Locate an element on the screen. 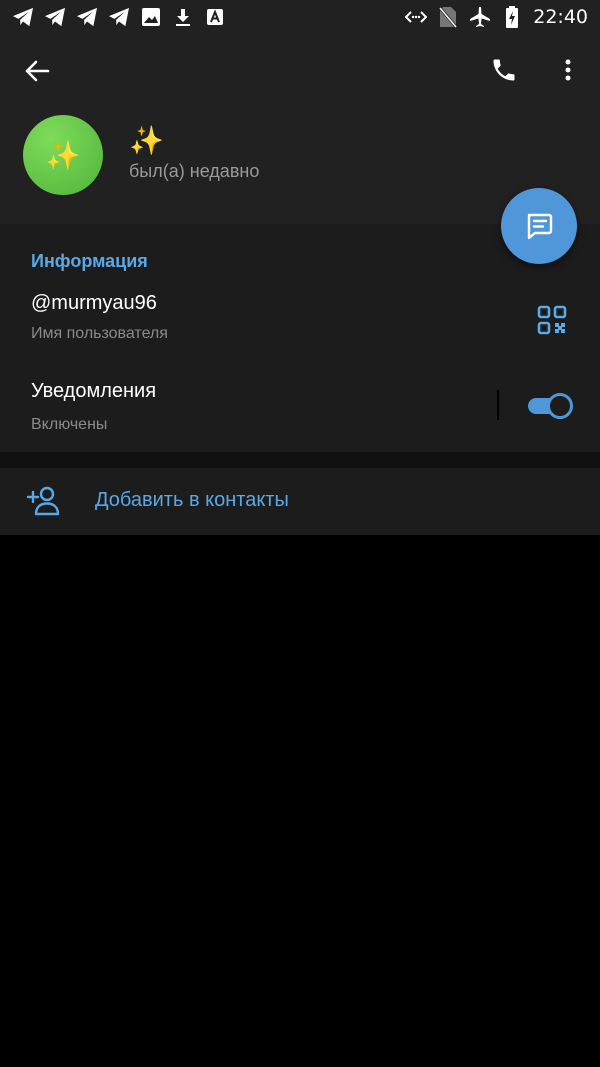  notifications-divider is located at coordinates (498, 405).